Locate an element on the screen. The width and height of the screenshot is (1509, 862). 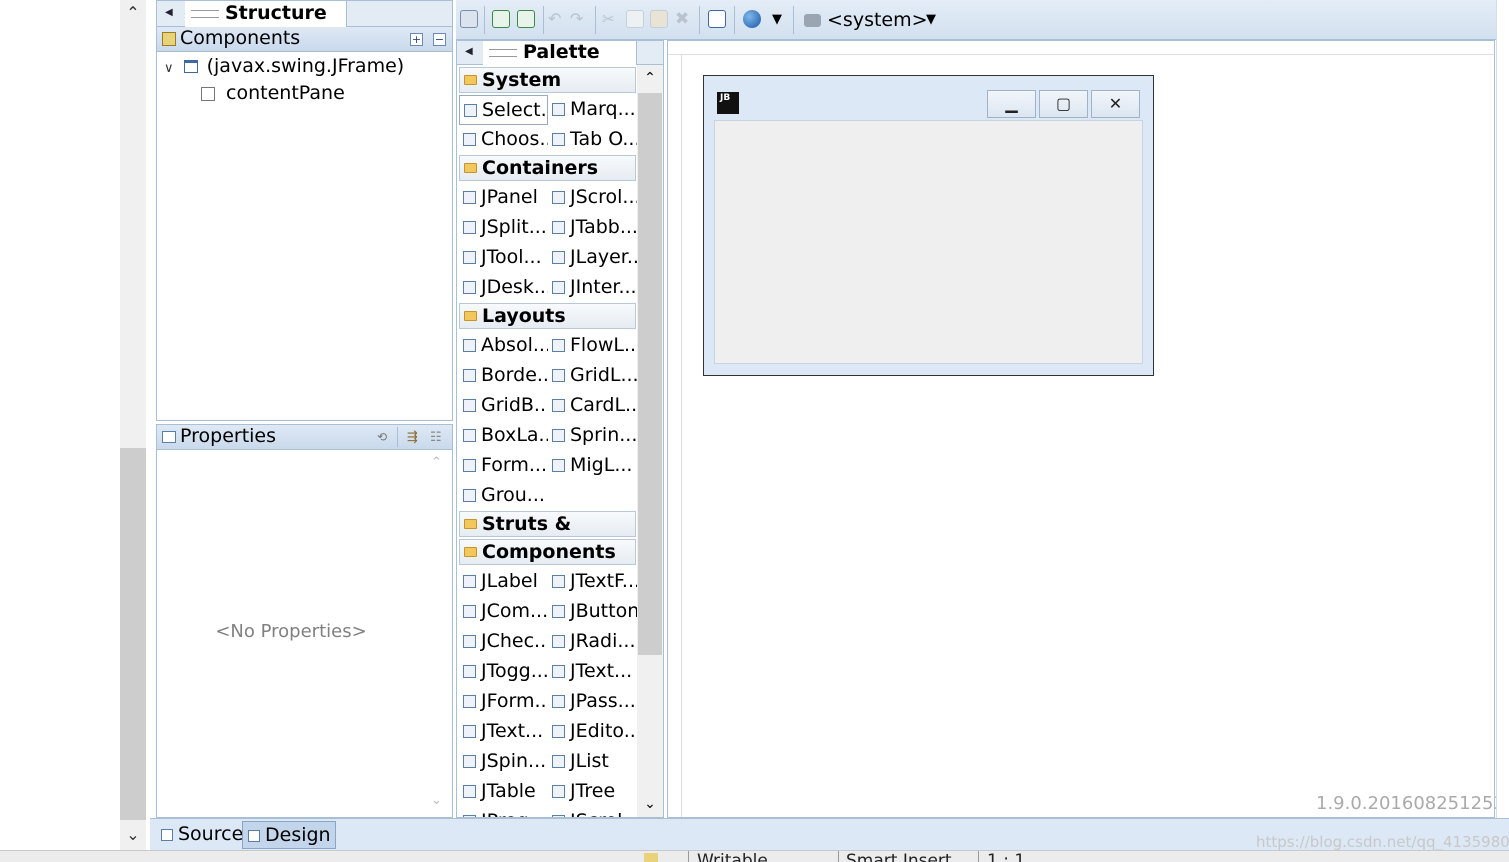
undo-icon: ↶ is located at coordinates (557, 19).